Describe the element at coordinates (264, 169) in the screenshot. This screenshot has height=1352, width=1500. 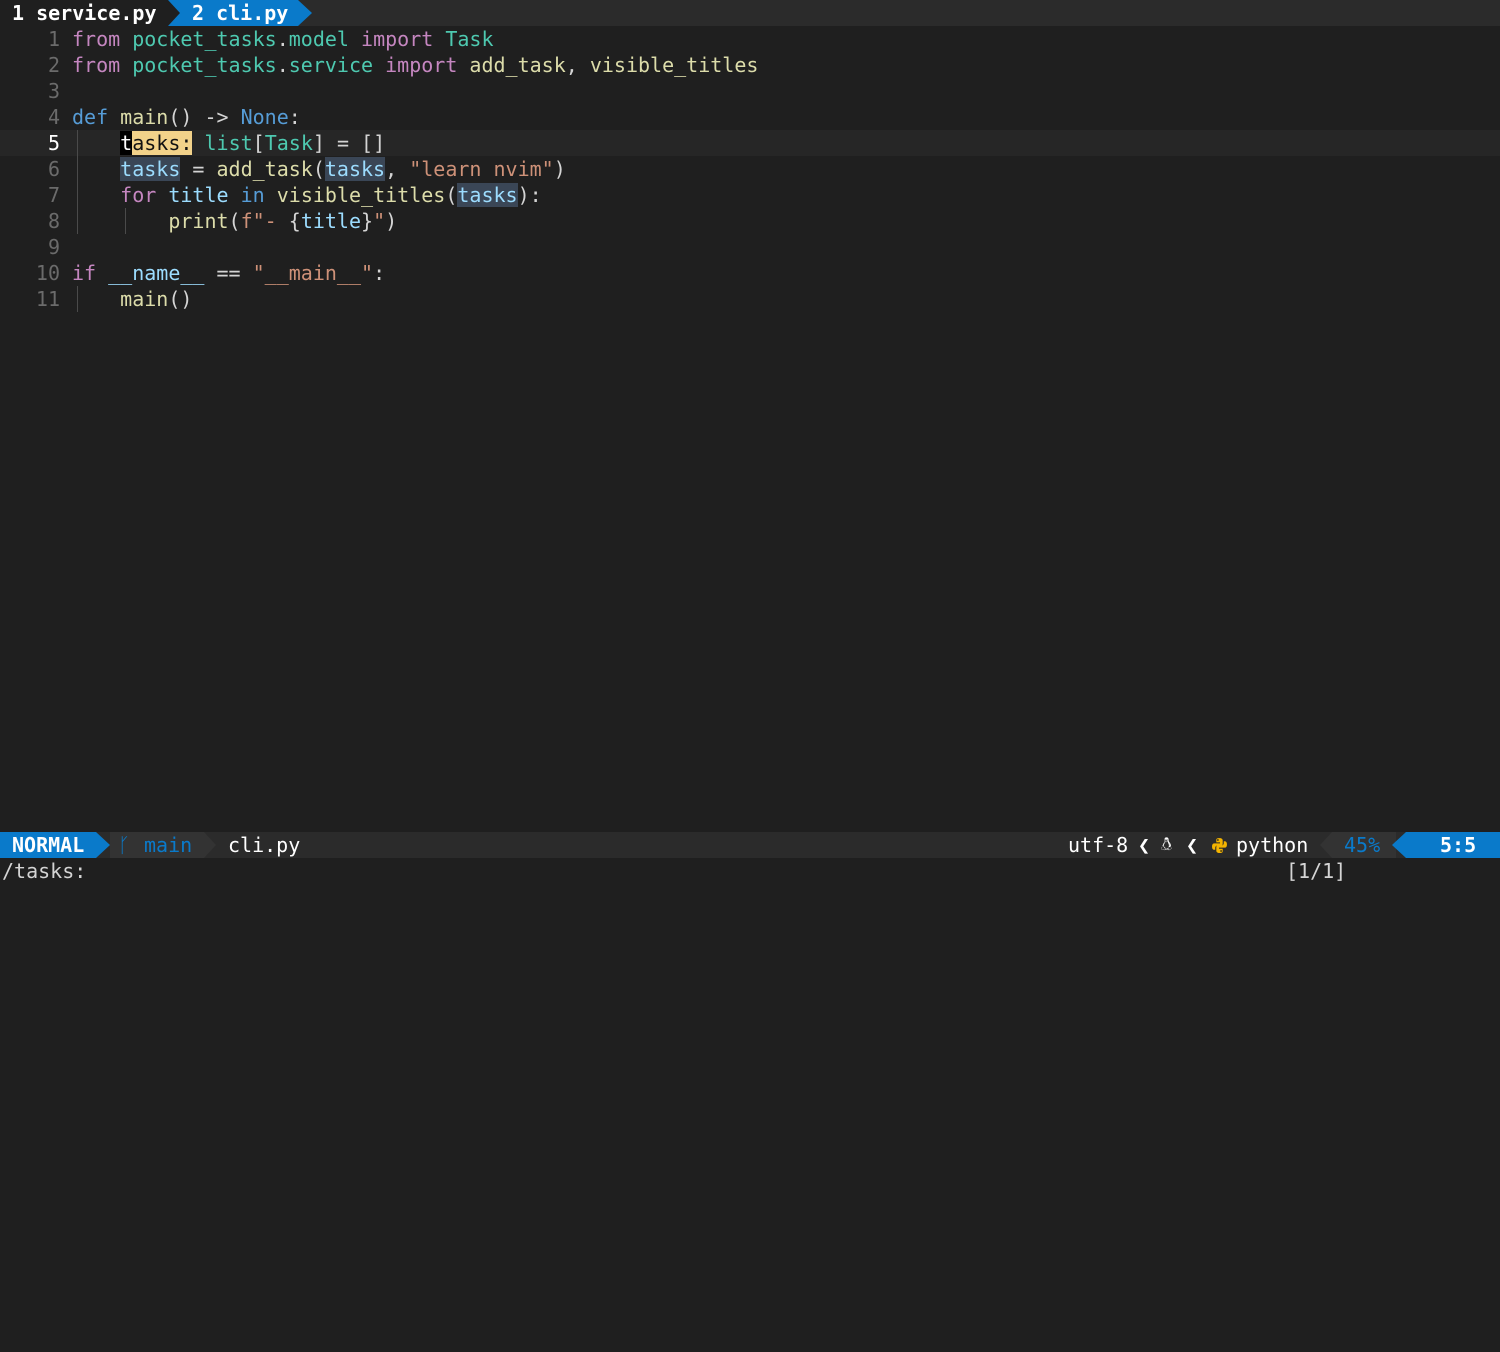
I see `code-token: add_task` at that location.